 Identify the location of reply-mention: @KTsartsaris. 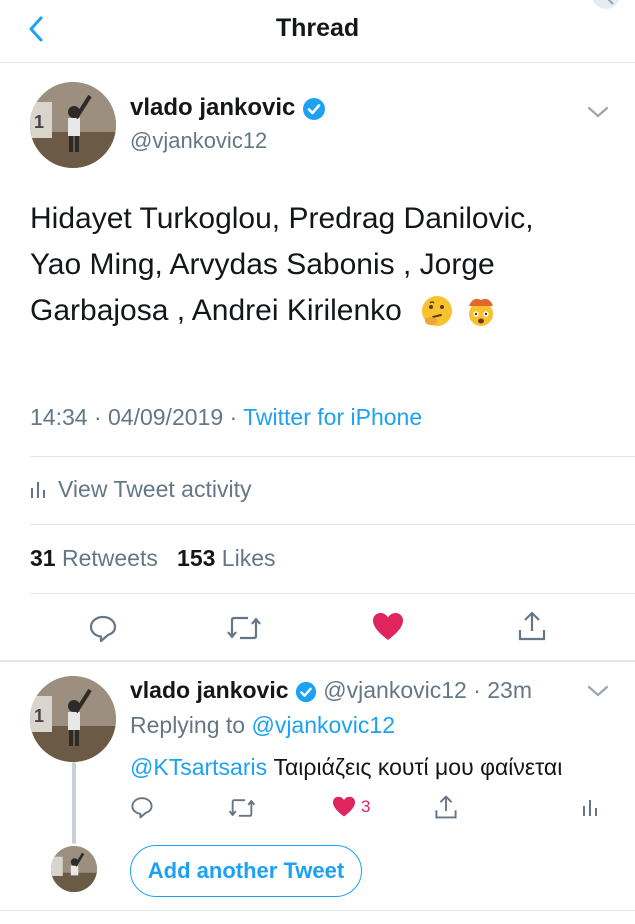
(198, 767).